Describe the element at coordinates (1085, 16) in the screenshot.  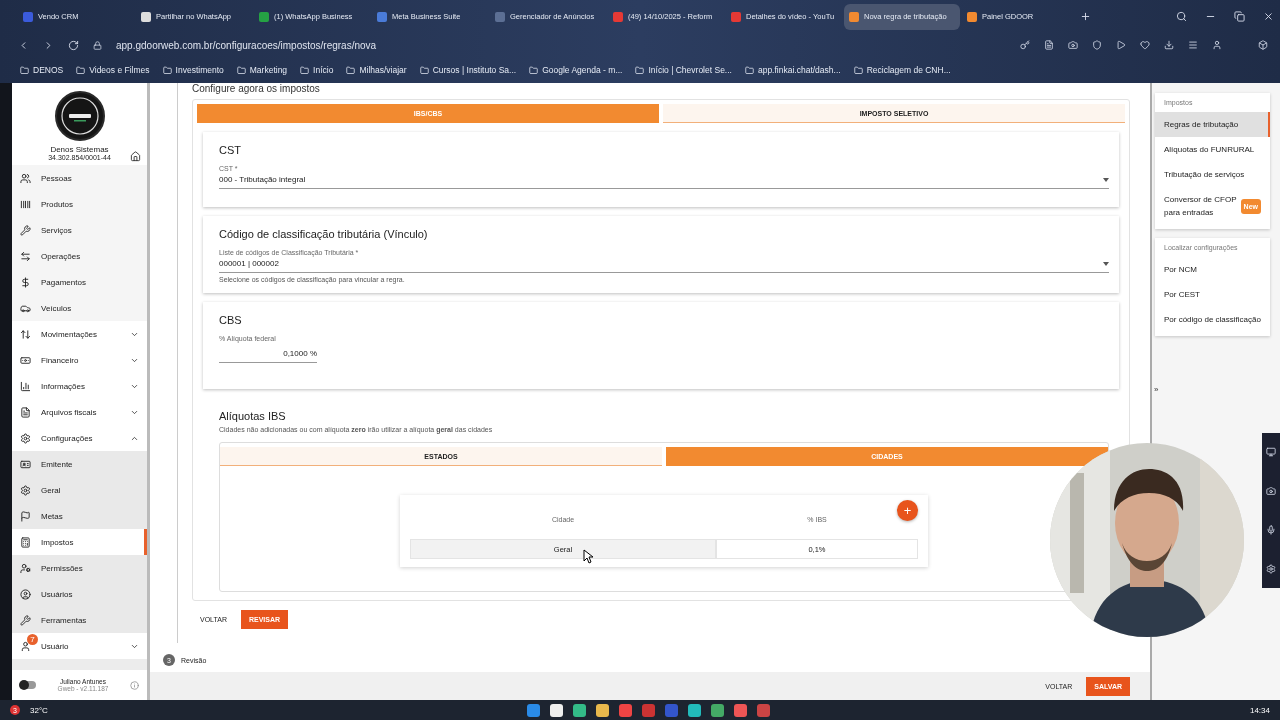
I see `new-tab-icon` at that location.